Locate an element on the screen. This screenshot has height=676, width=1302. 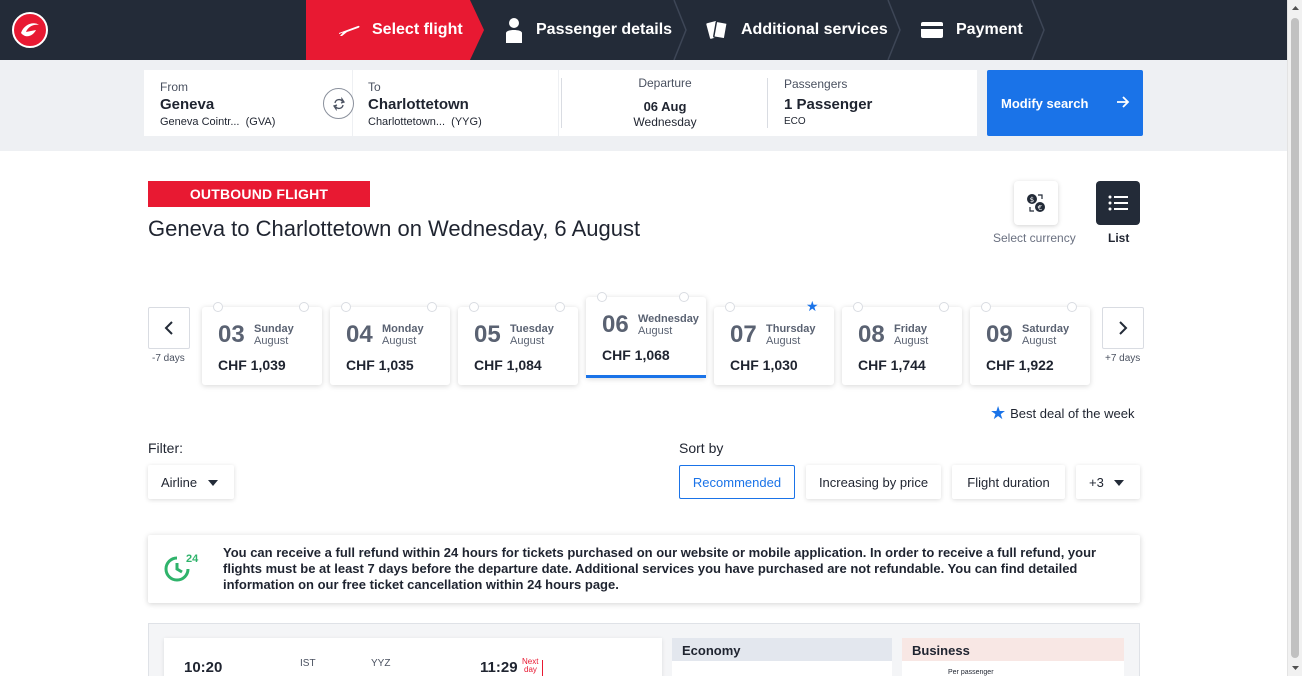
day-price: CHF 1,068 is located at coordinates (636, 355).